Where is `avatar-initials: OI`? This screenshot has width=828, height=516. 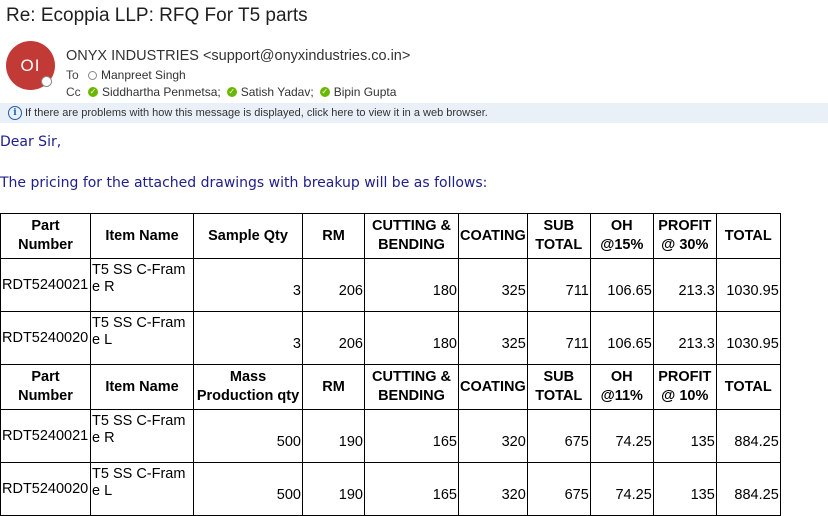
avatar-initials: OI is located at coordinates (30, 65).